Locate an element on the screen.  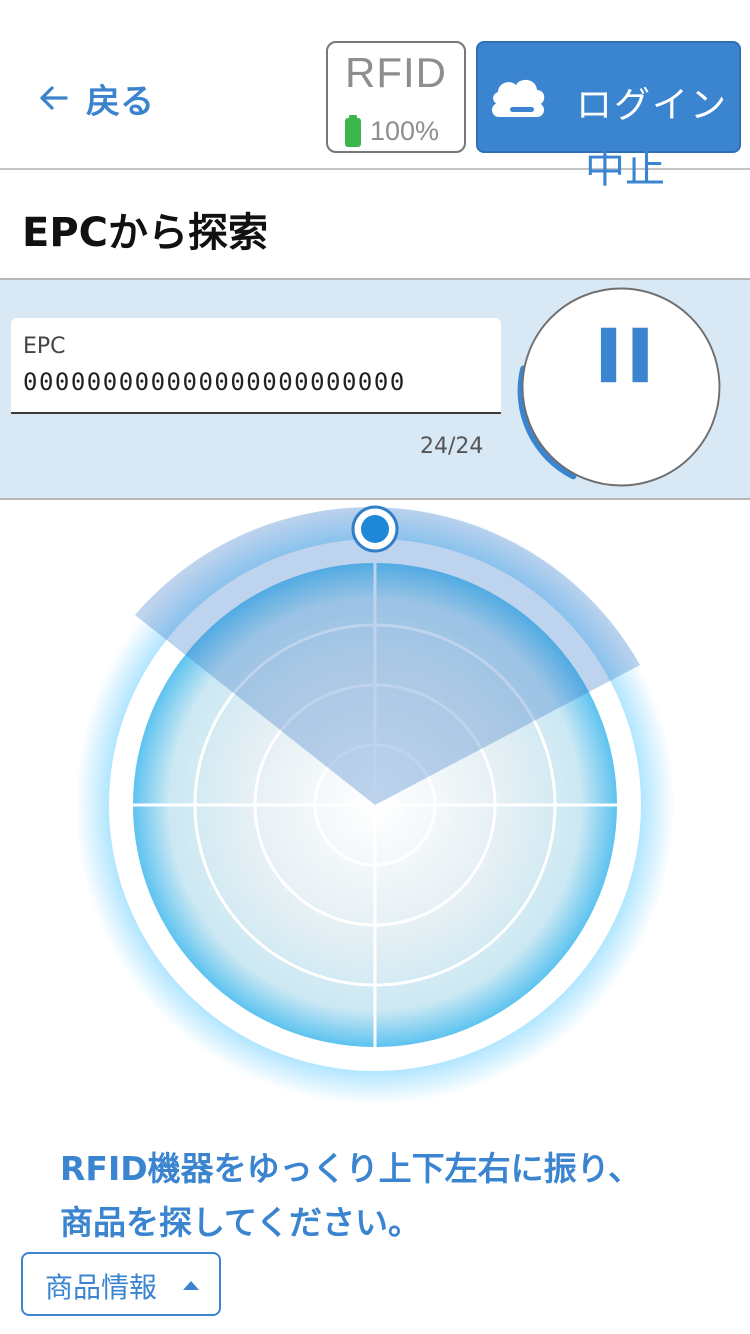
back-button: 戻る is located at coordinates (96, 98).